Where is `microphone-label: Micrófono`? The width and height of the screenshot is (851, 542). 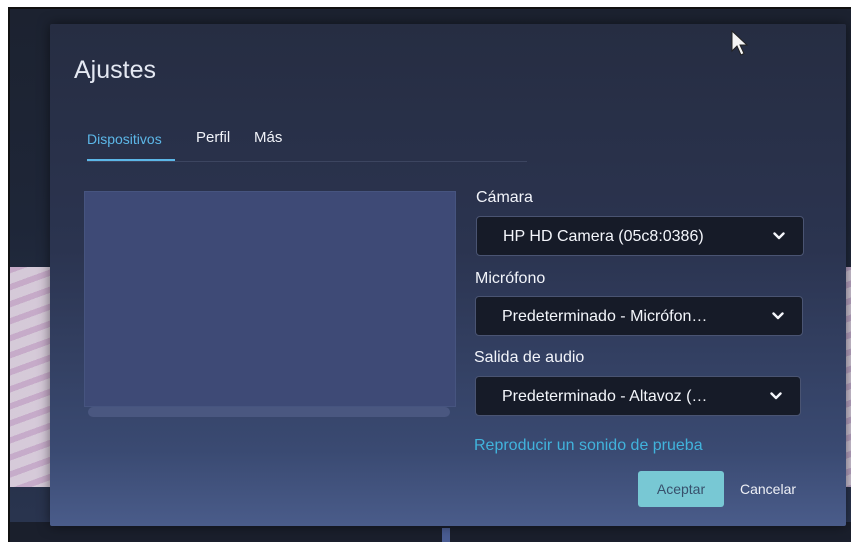
microphone-label: Micrófono is located at coordinates (510, 278).